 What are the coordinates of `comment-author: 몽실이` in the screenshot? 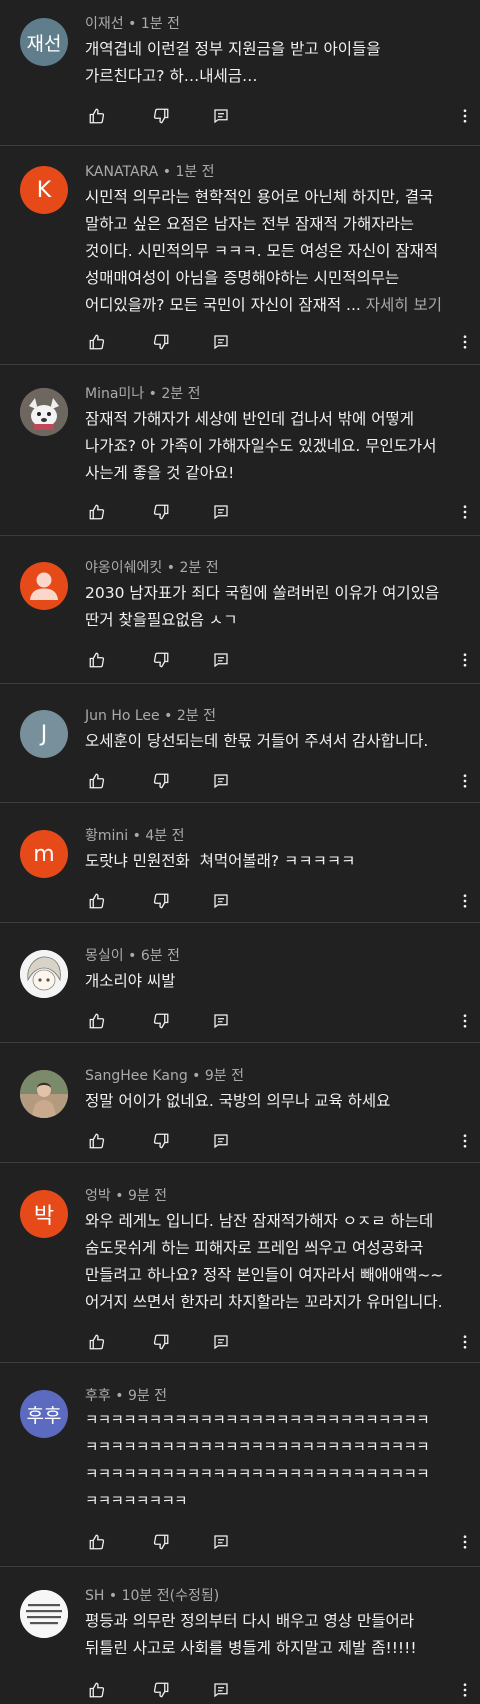 It's located at (104, 956).